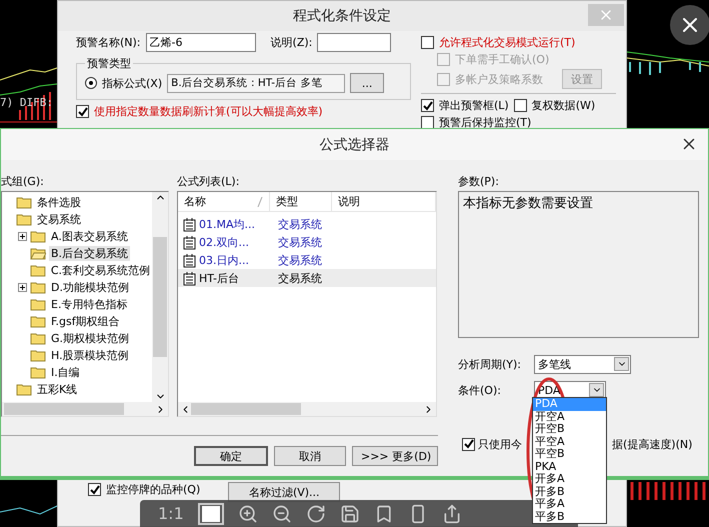  What do you see at coordinates (301, 201) in the screenshot?
I see `column-header: 类型` at bounding box center [301, 201].